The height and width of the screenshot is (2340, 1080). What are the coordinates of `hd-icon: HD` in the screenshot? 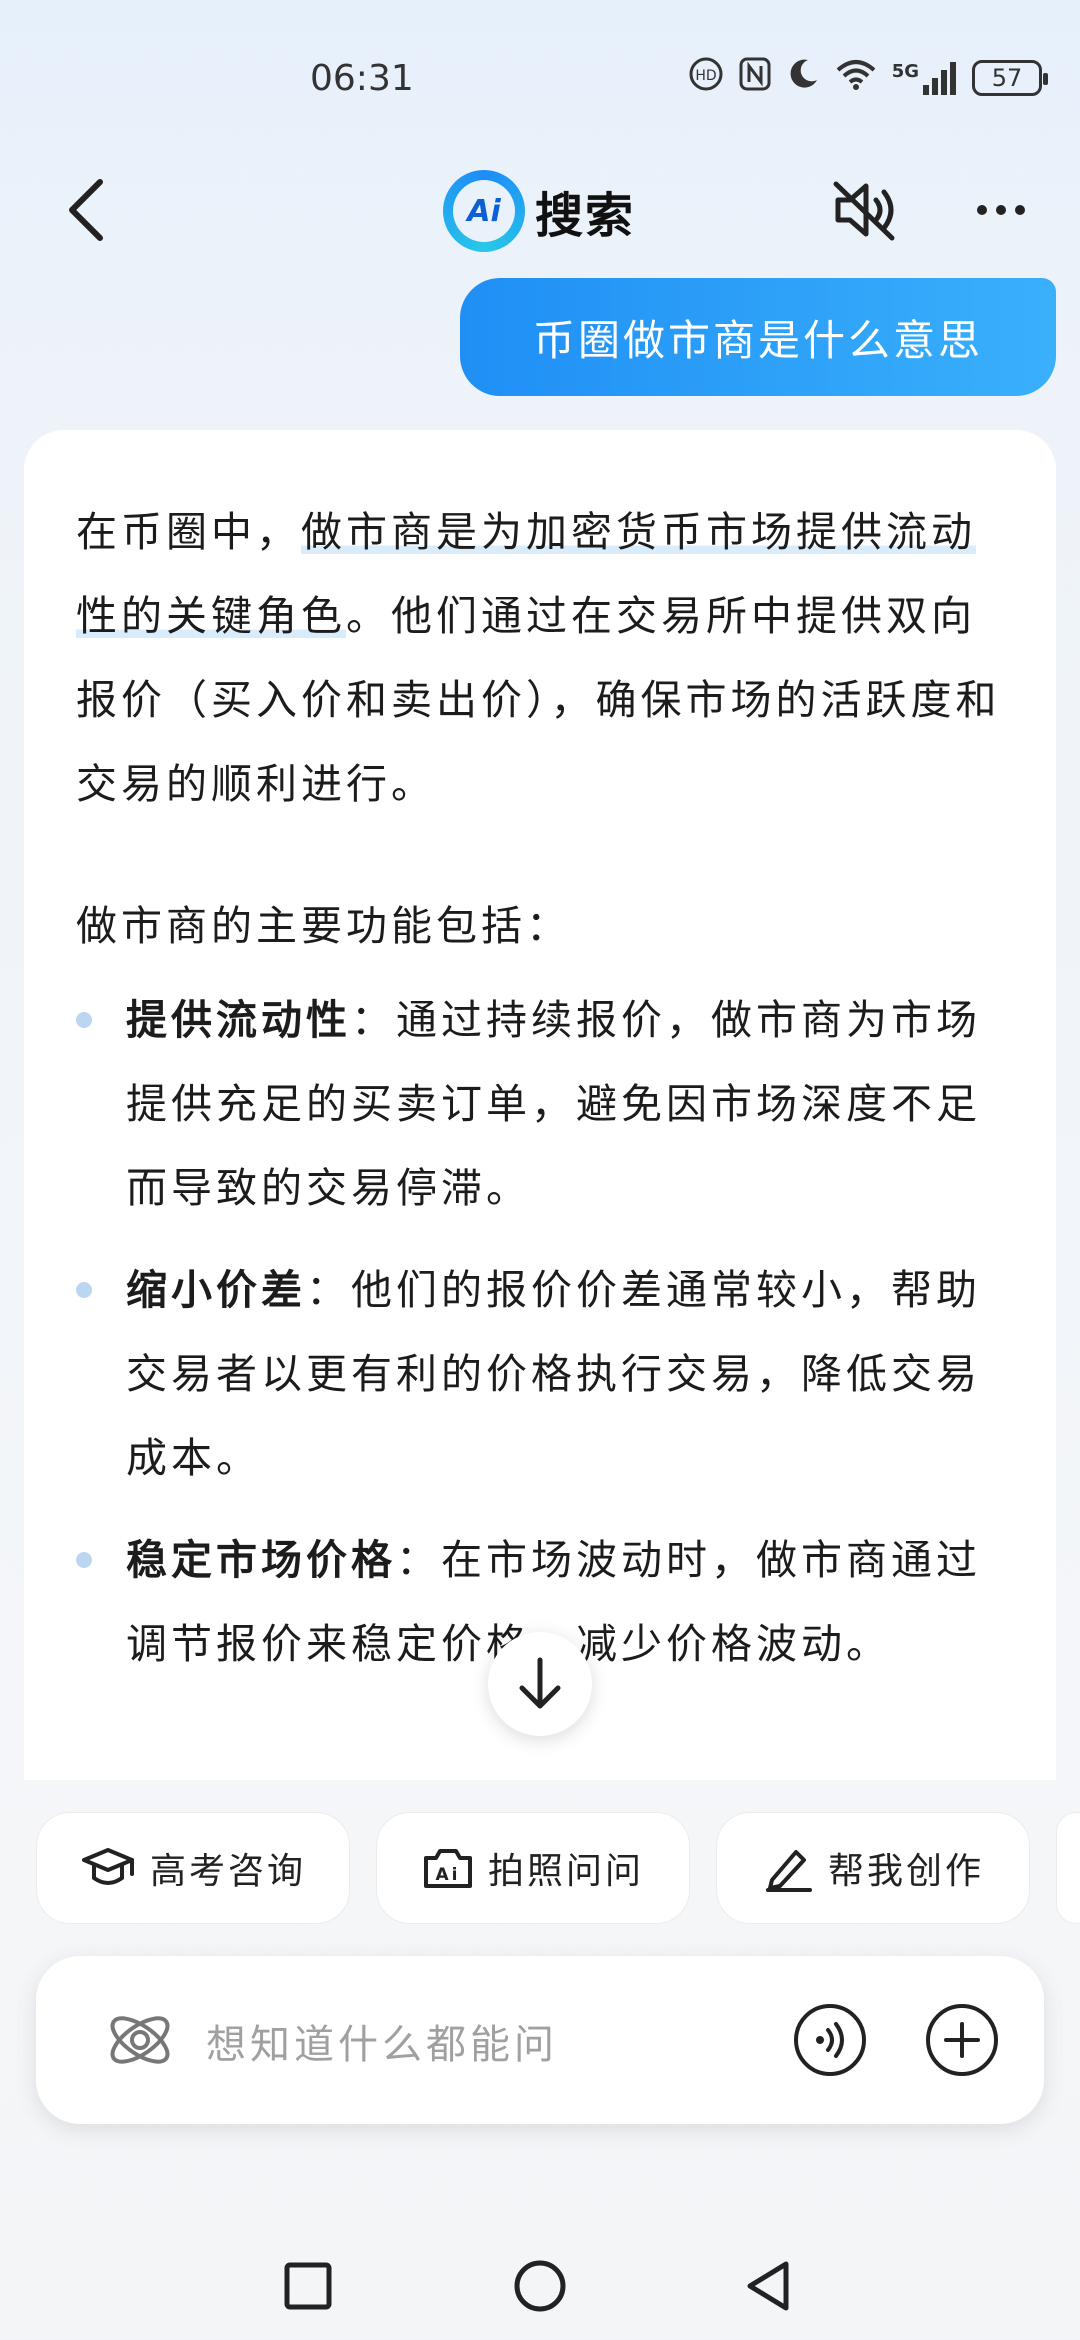 It's located at (706, 78).